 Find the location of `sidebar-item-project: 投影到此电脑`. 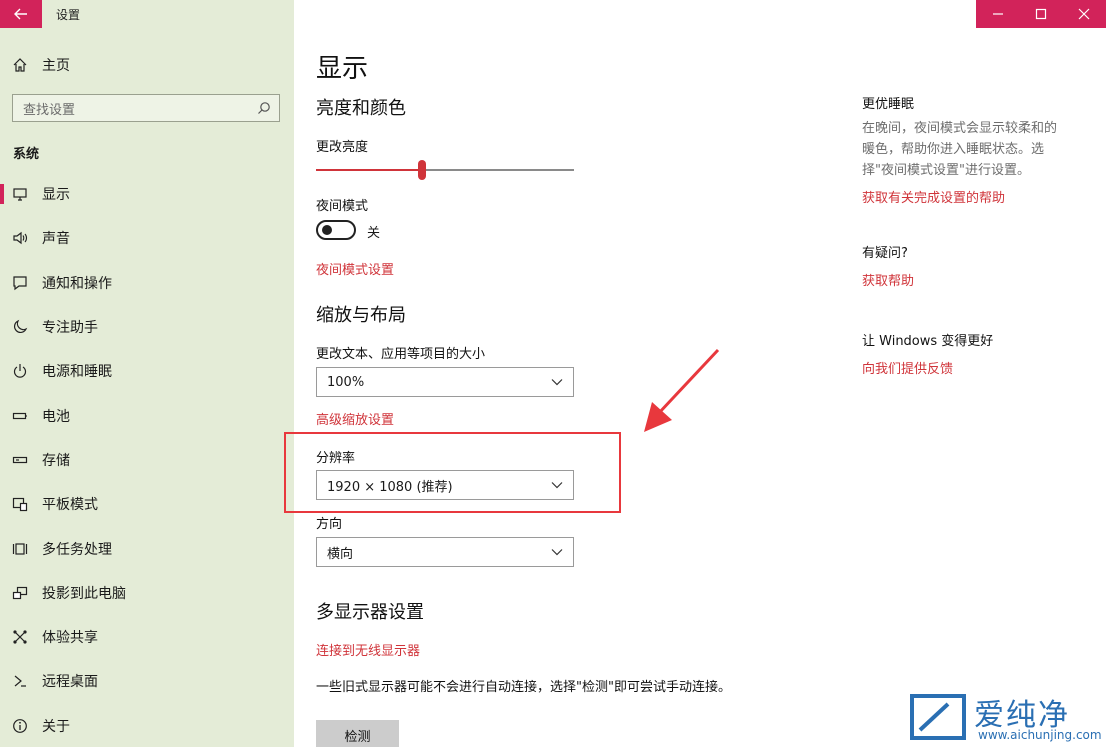

sidebar-item-project: 投影到此电脑 is located at coordinates (147, 593).